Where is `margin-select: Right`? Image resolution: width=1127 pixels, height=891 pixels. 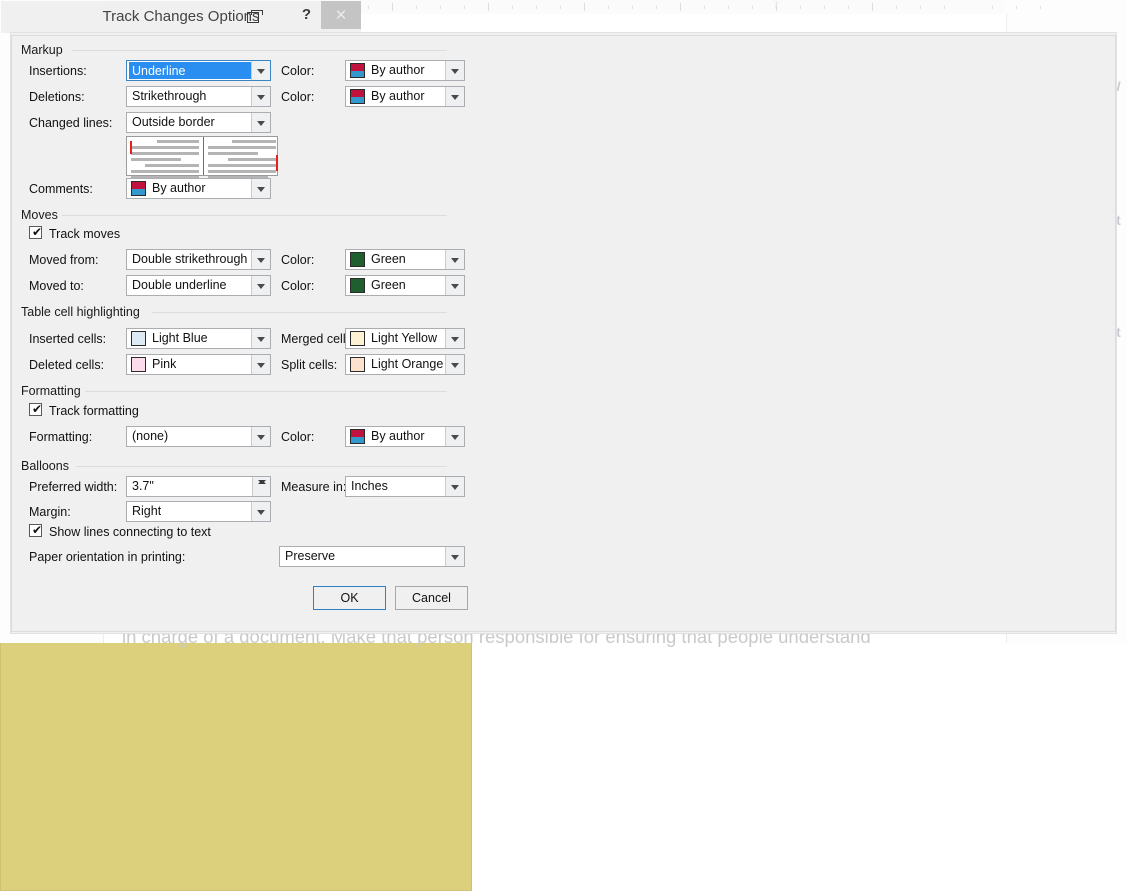 margin-select: Right is located at coordinates (198, 511).